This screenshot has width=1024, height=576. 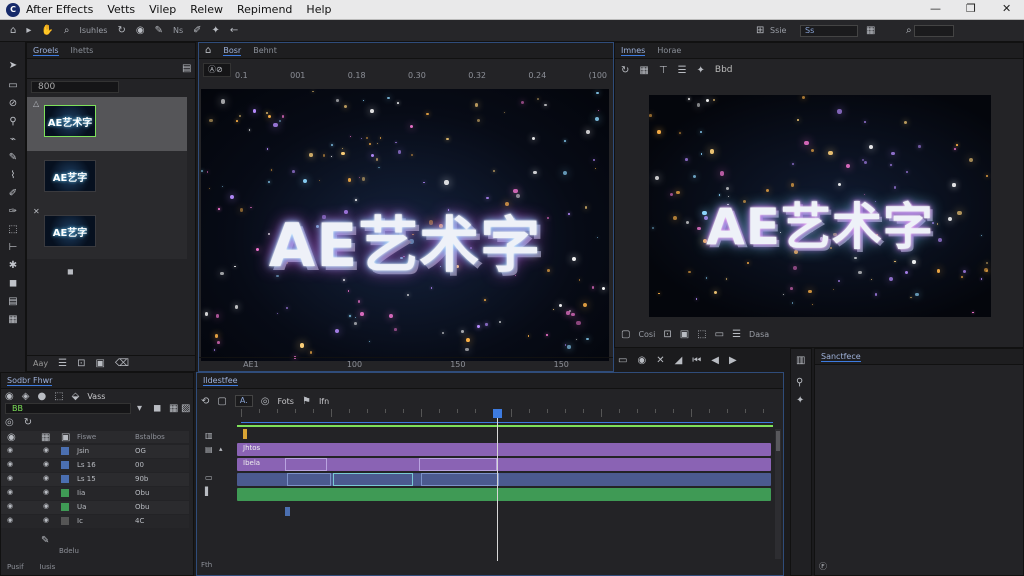 I want to click on text-tool-icon: ⊢, so click(x=13, y=249).